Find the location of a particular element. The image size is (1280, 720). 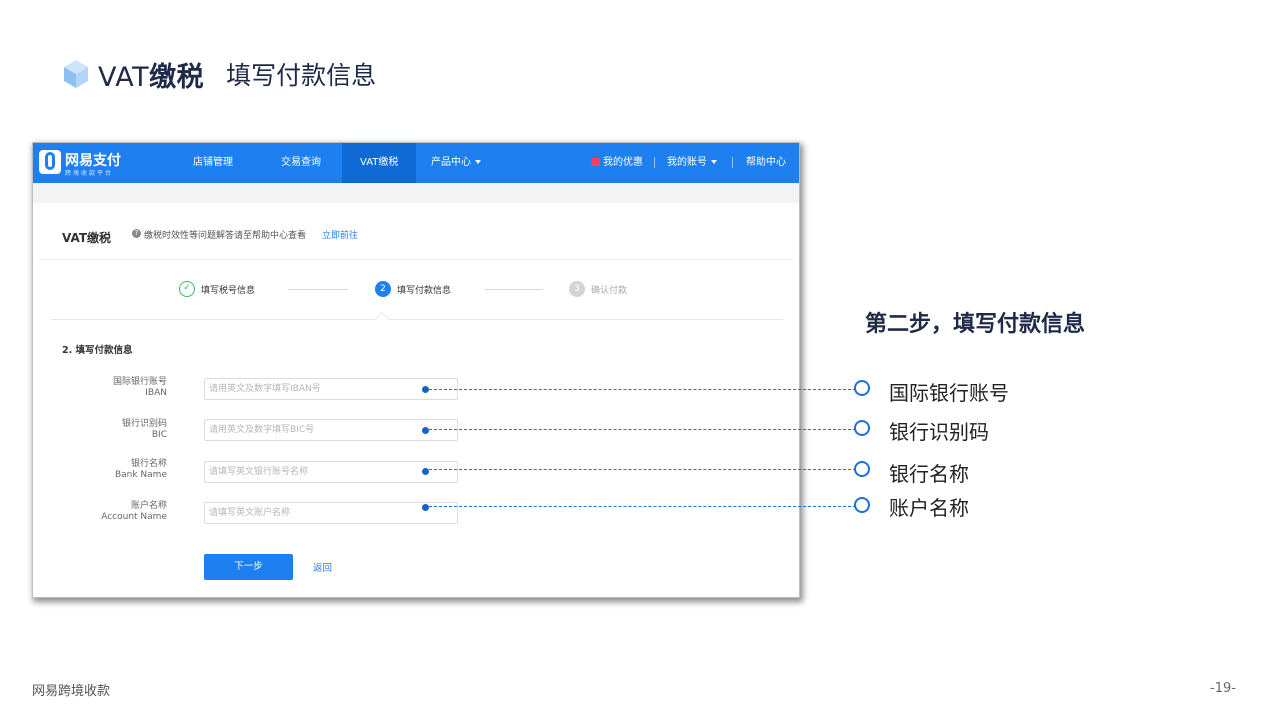

step-pointer is located at coordinates (382, 319).